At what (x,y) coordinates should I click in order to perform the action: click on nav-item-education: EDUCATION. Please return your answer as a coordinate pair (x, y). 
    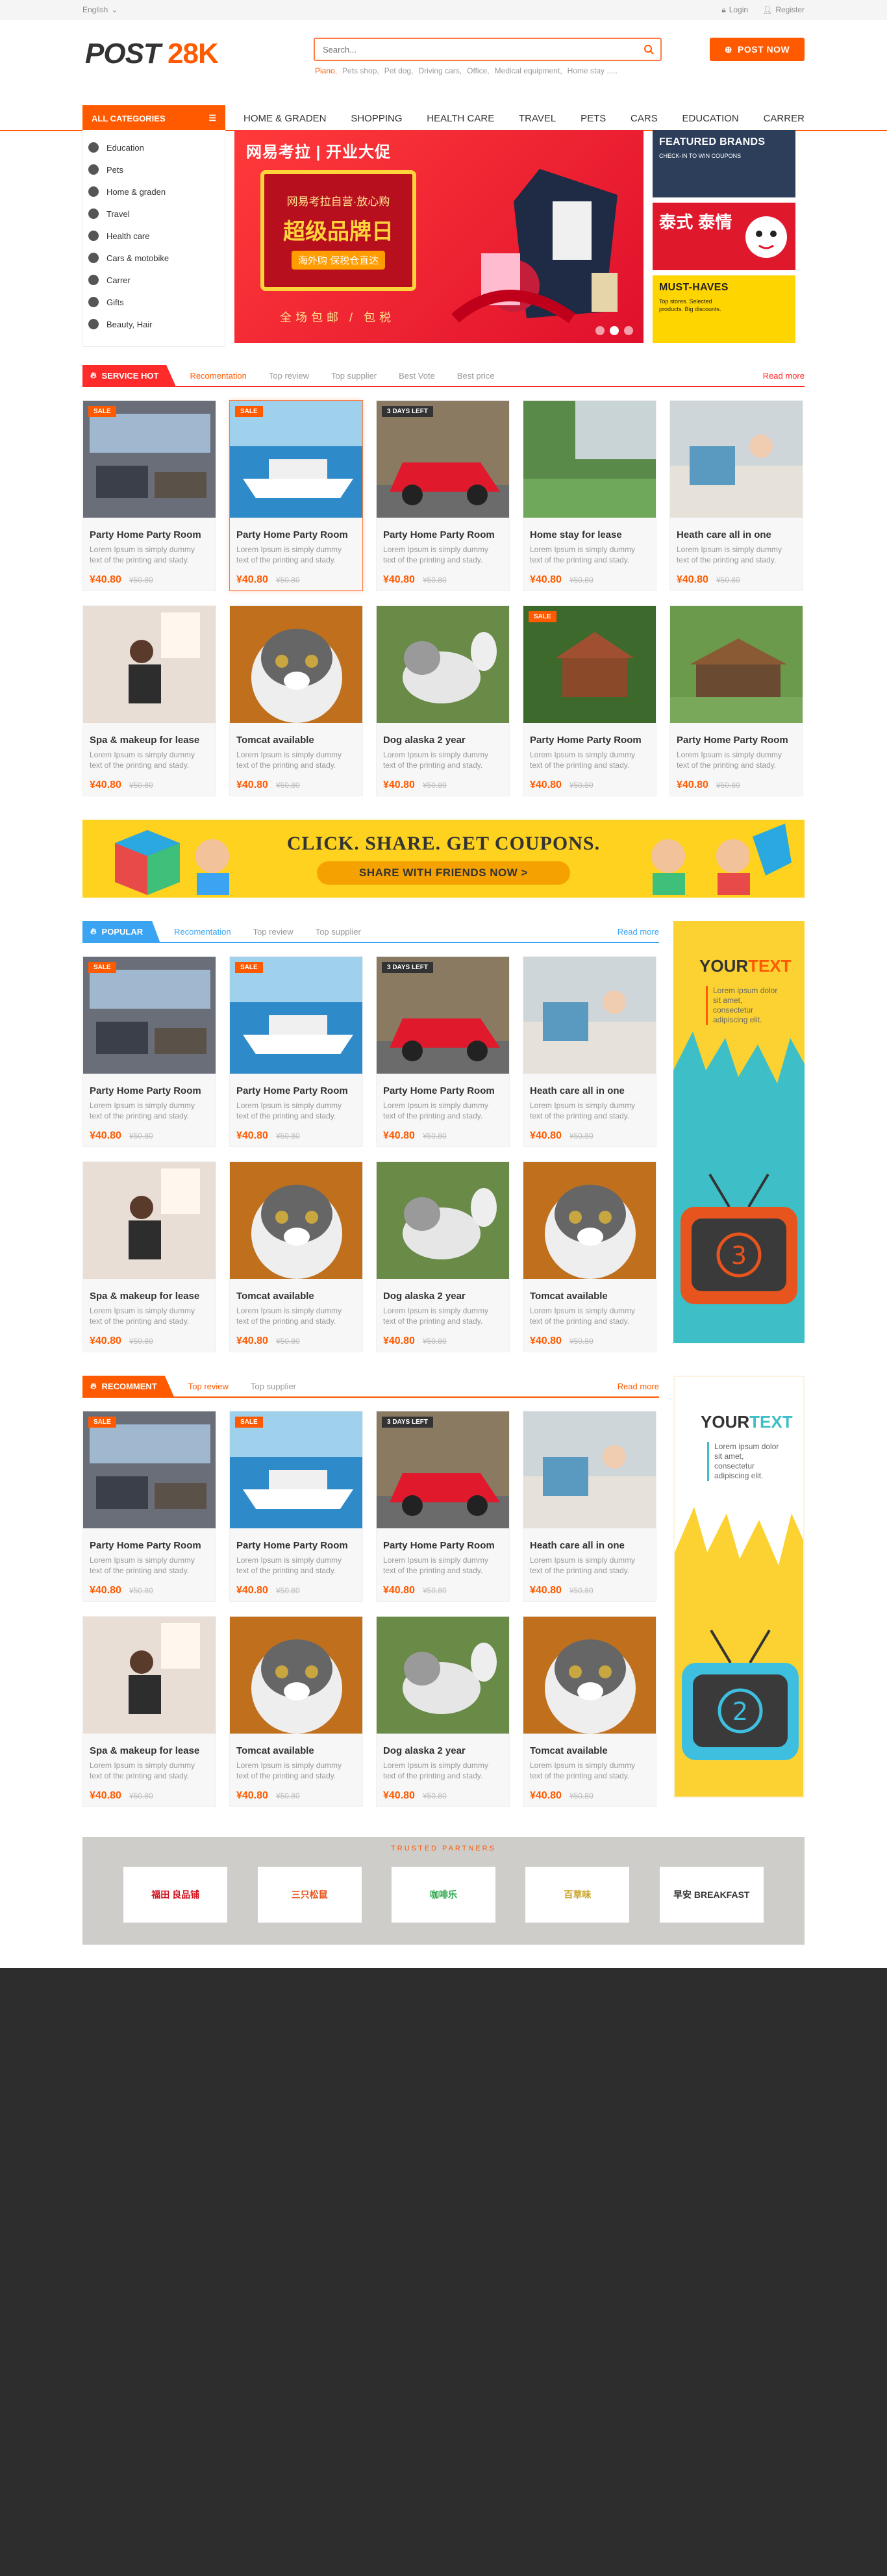
    Looking at the image, I should click on (710, 118).